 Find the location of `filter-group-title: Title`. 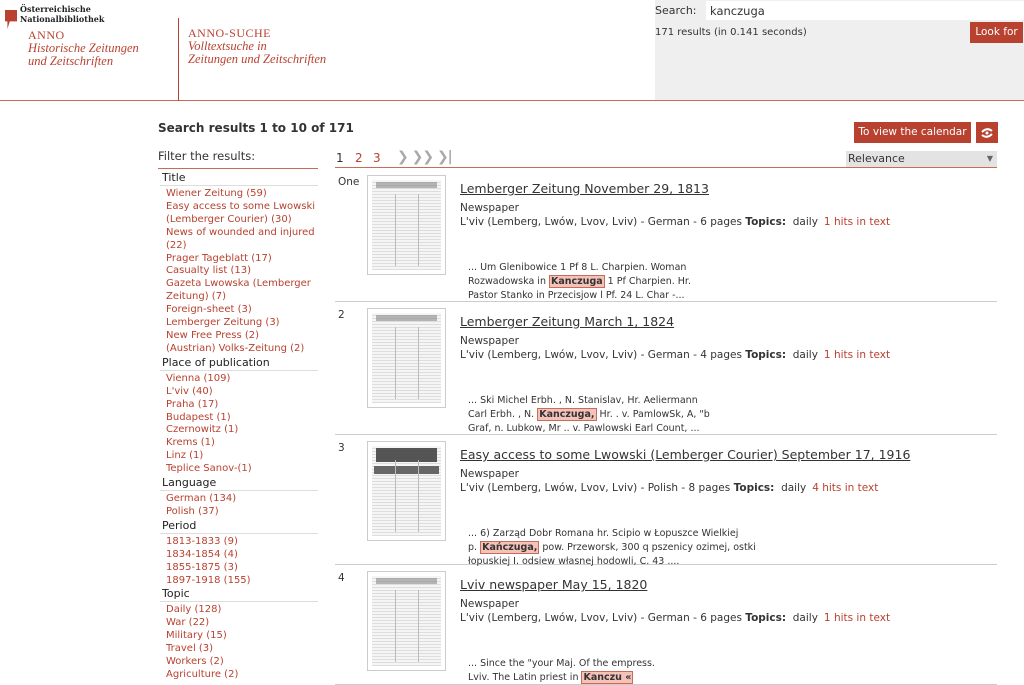

filter-group-title: Title is located at coordinates (239, 178).